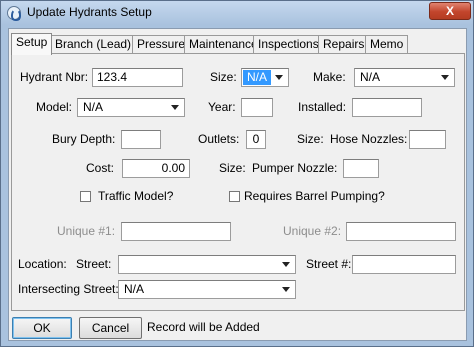  Describe the element at coordinates (232, 168) in the screenshot. I see `pumper-size-label: Size:` at that location.